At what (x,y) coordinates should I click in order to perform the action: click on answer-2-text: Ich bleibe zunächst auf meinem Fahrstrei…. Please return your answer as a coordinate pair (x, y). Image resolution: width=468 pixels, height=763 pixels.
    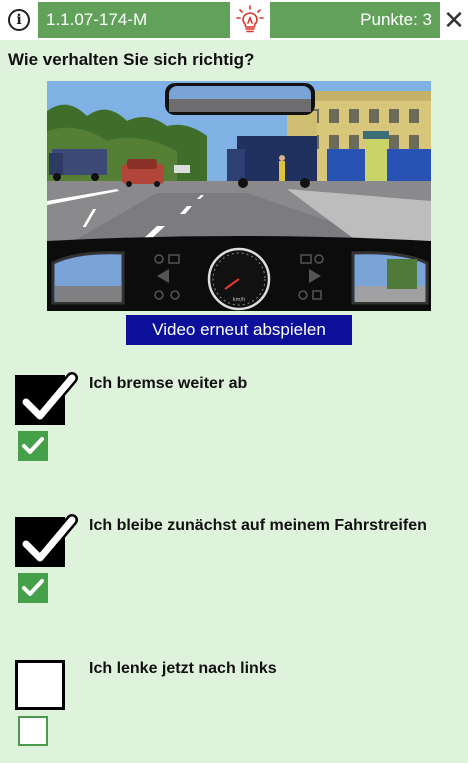
    Looking at the image, I should click on (274, 526).